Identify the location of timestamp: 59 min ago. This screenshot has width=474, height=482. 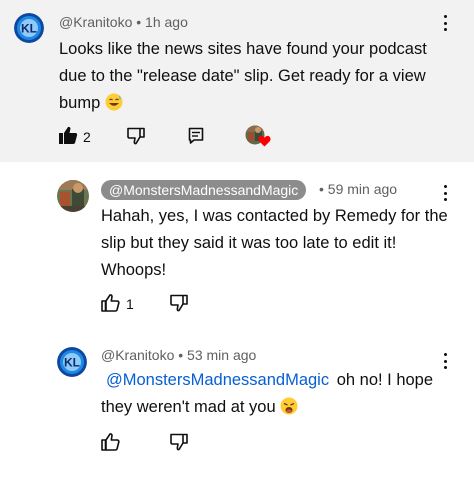
(362, 189).